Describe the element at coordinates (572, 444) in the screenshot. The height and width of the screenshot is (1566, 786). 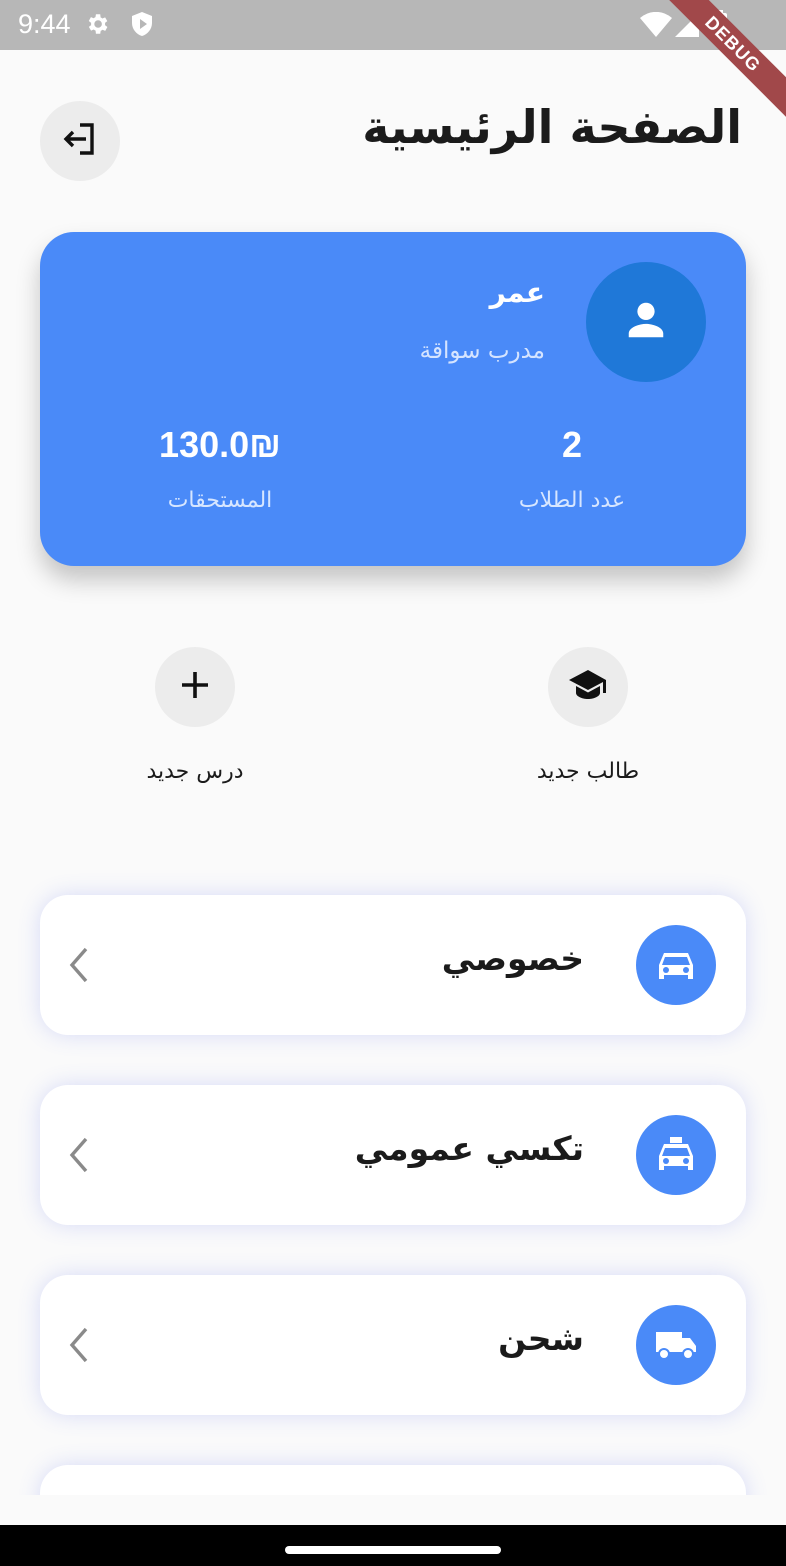
I see `stat-value: 2` at that location.